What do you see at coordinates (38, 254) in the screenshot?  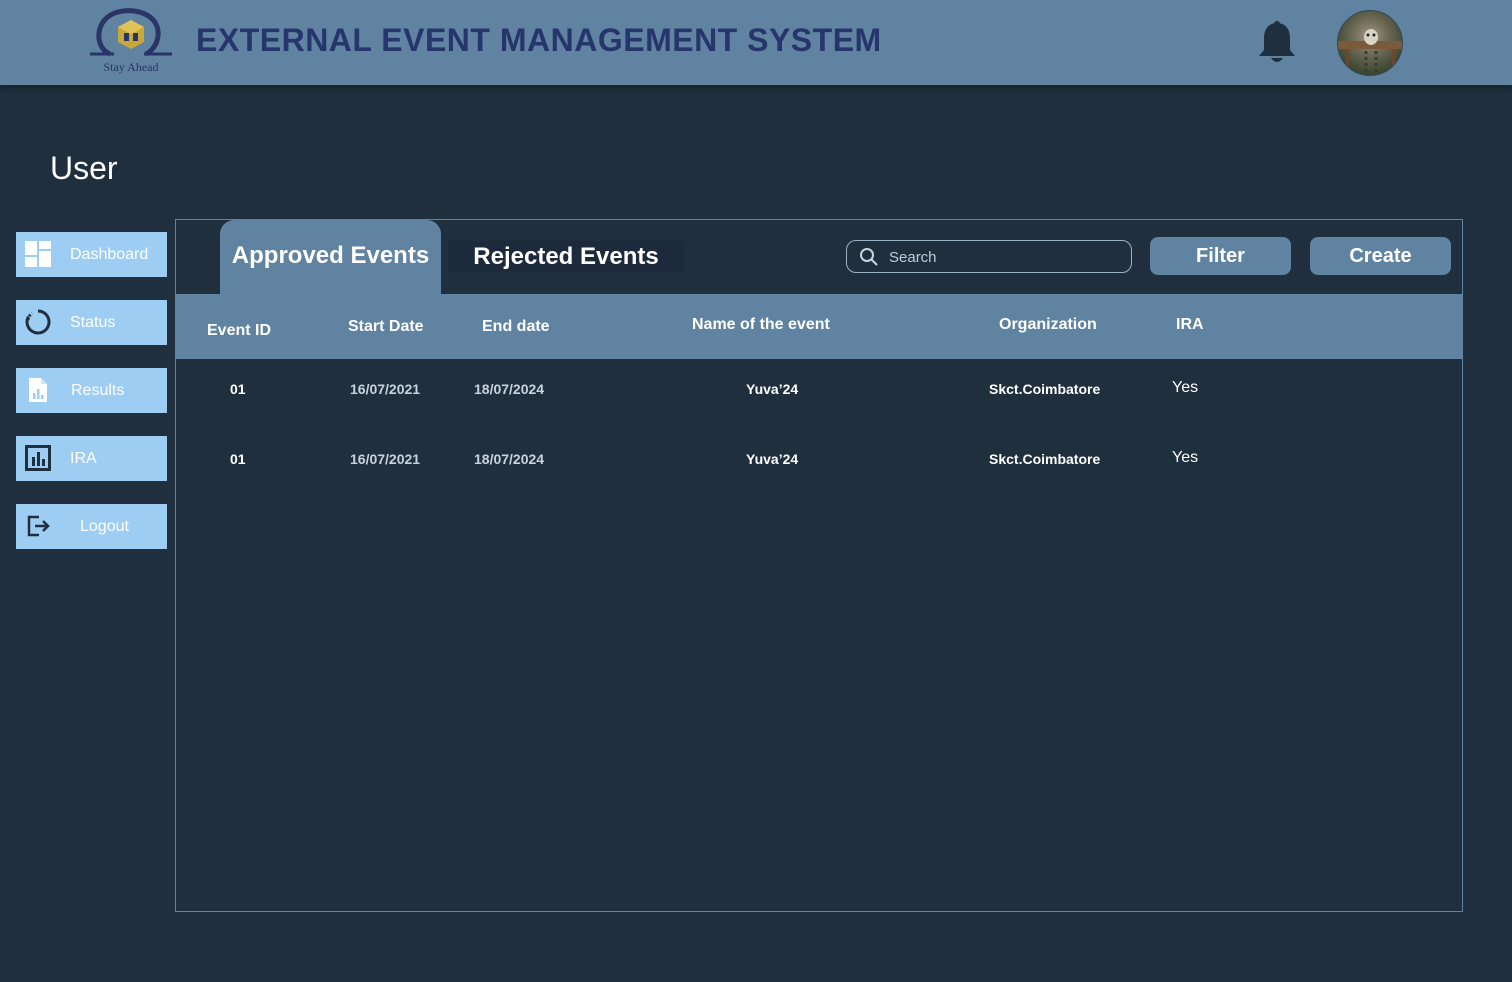 I see `dashboard-icon` at bounding box center [38, 254].